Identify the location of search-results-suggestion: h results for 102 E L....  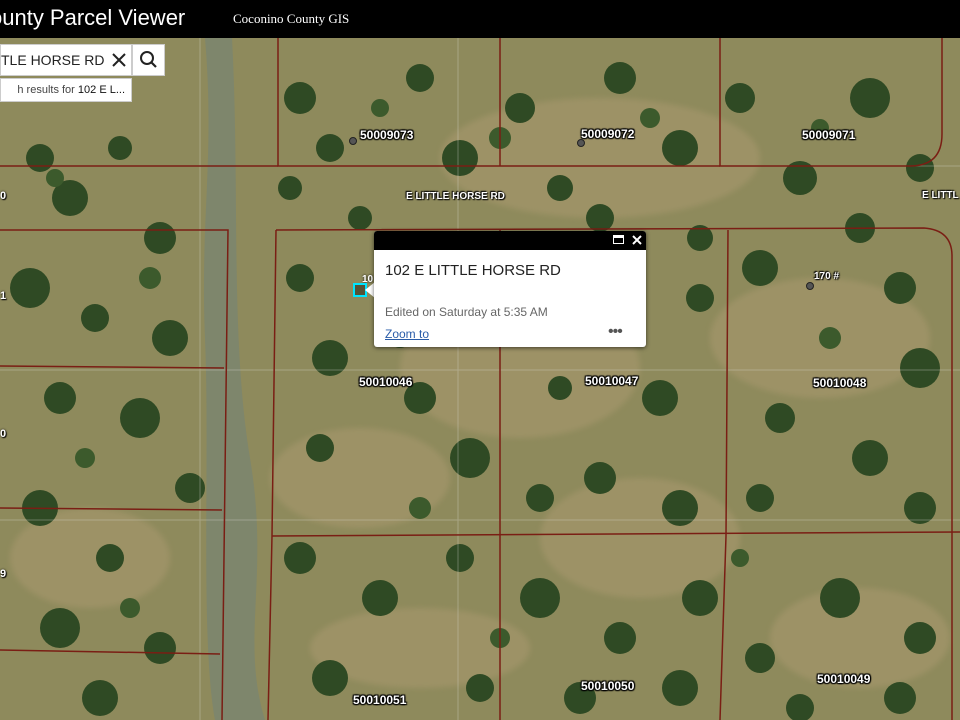
(66, 90).